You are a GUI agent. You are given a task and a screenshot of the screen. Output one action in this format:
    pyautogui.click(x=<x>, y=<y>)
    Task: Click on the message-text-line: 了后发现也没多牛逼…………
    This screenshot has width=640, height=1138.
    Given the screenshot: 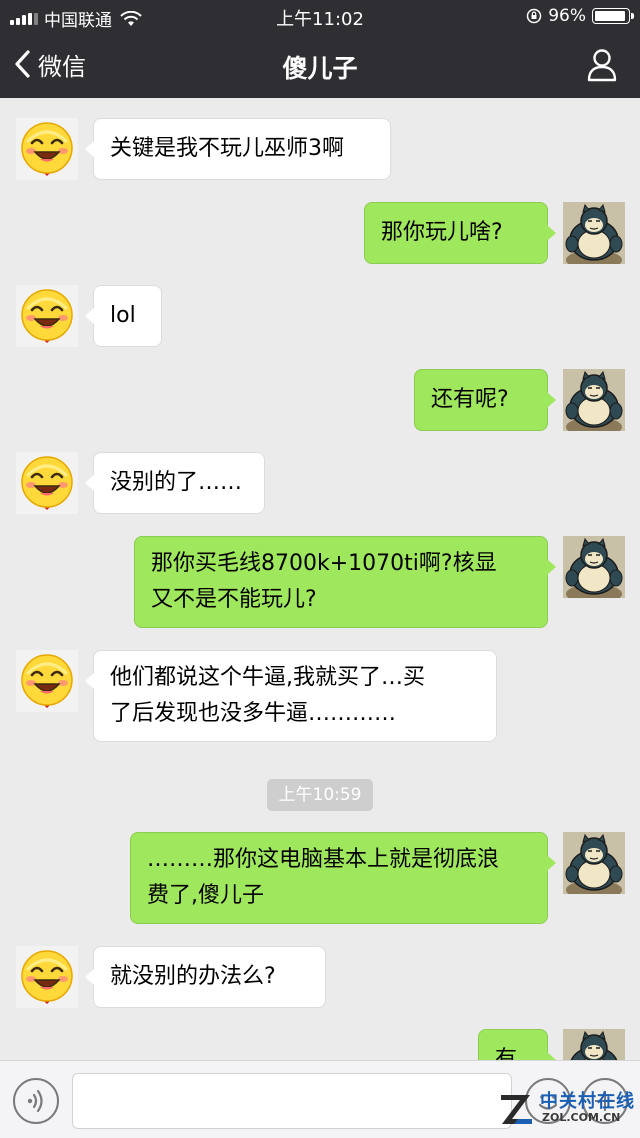 What is the action you would take?
    pyautogui.click(x=253, y=713)
    